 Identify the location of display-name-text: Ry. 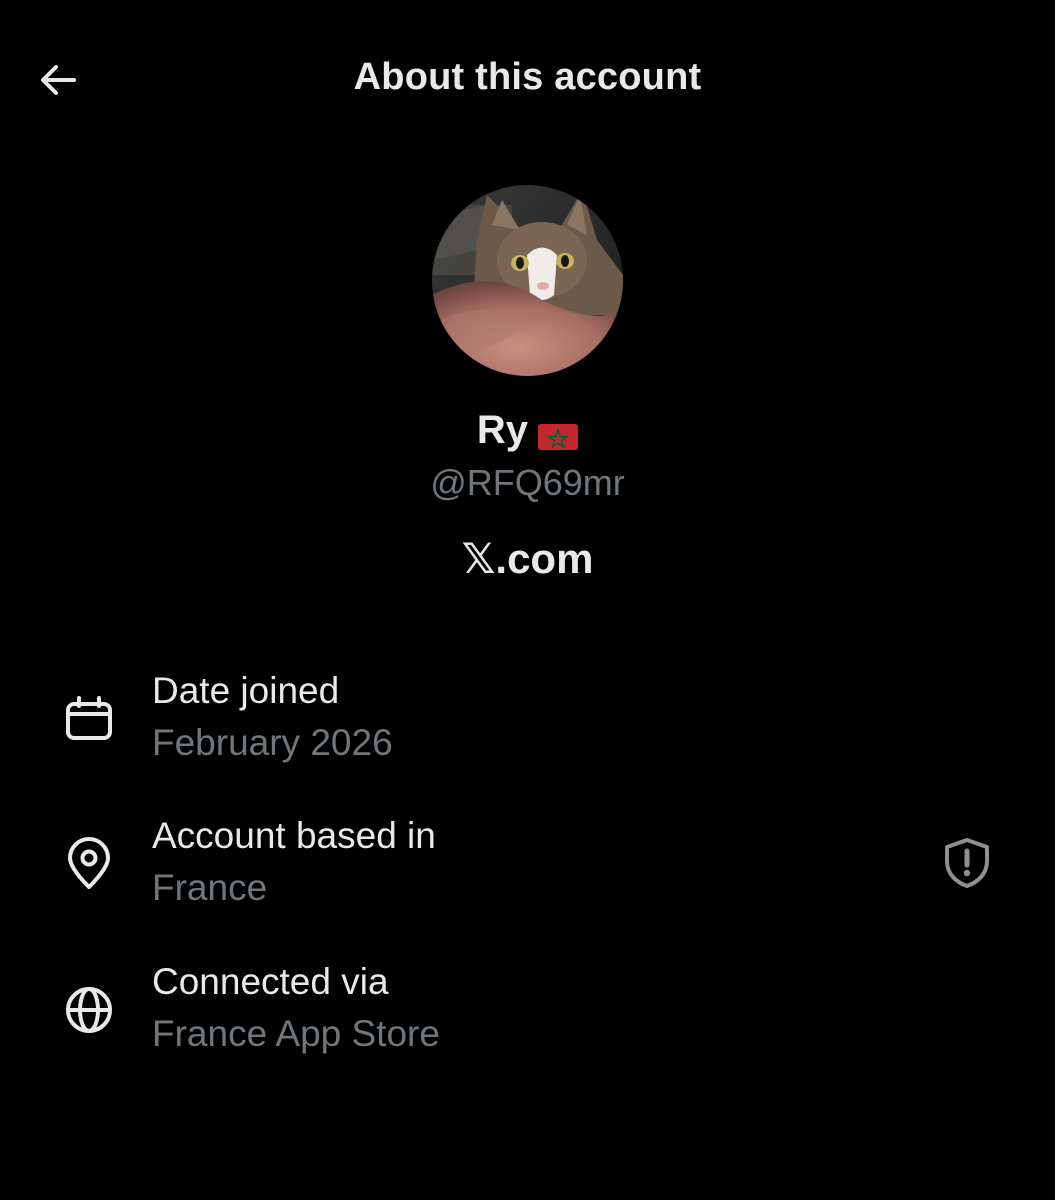
(502, 430).